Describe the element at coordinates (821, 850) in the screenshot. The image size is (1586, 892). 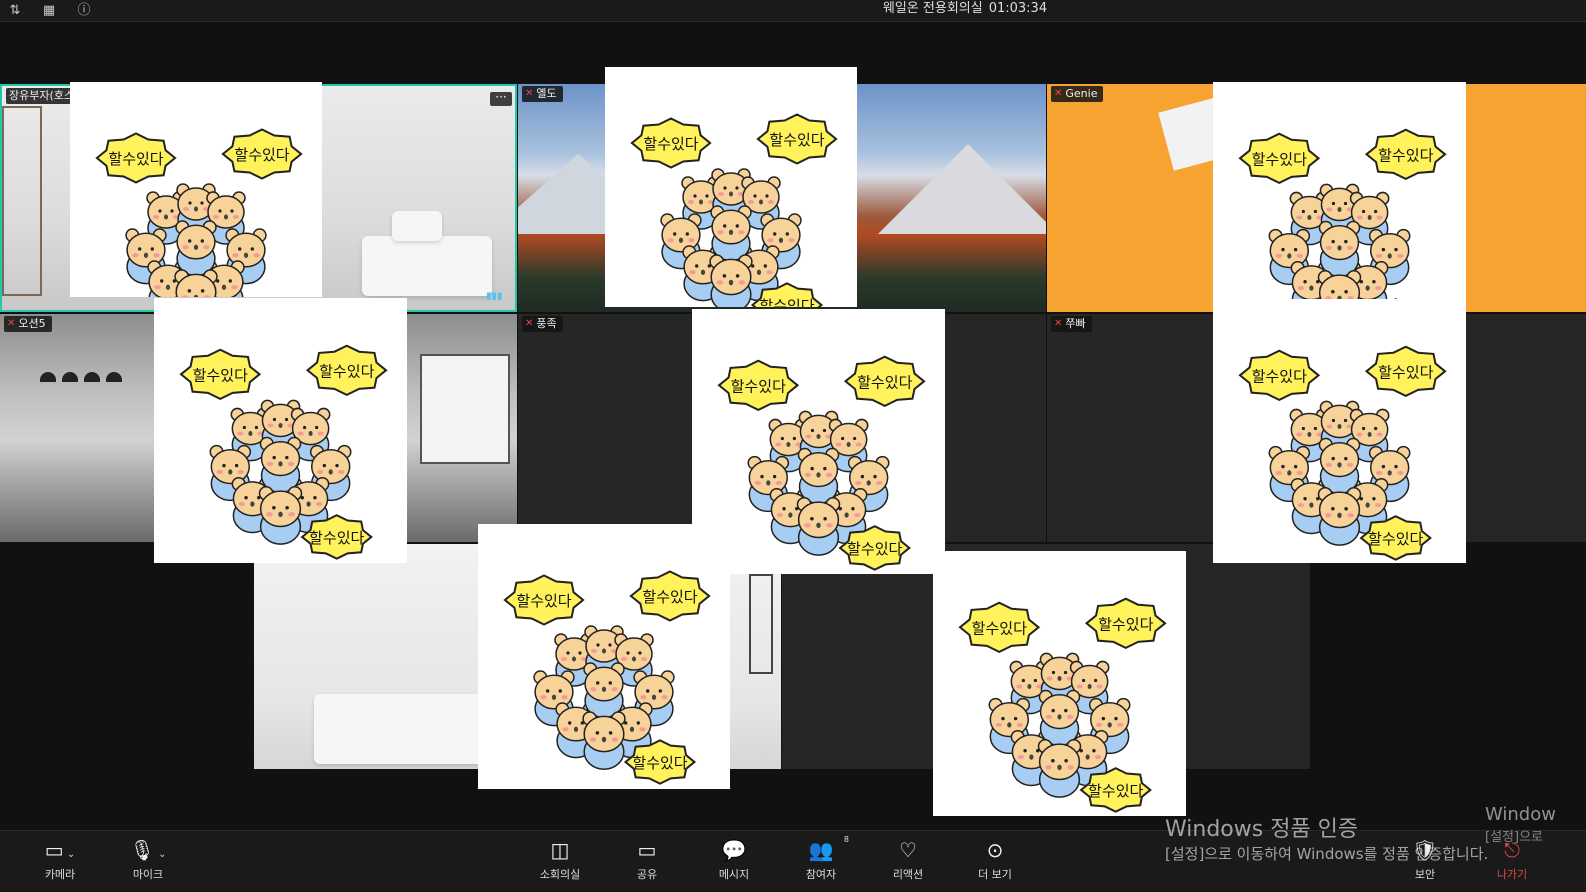
I see `participants-icon: 👥` at that location.